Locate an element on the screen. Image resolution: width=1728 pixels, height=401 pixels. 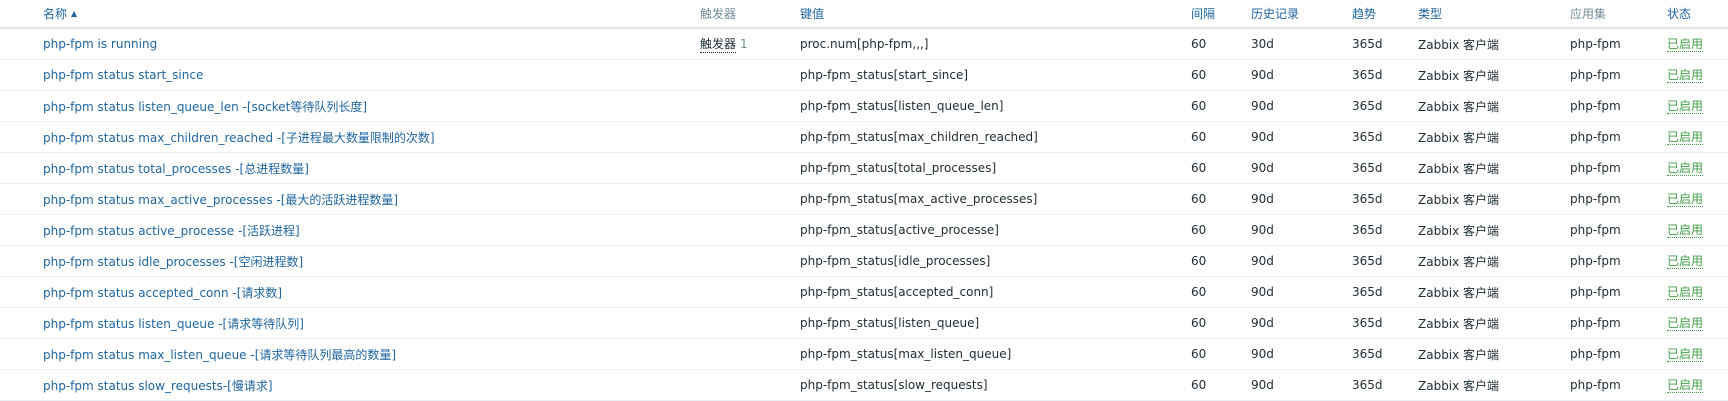
item-triggers-cell: 触发器 1 is located at coordinates (724, 44).